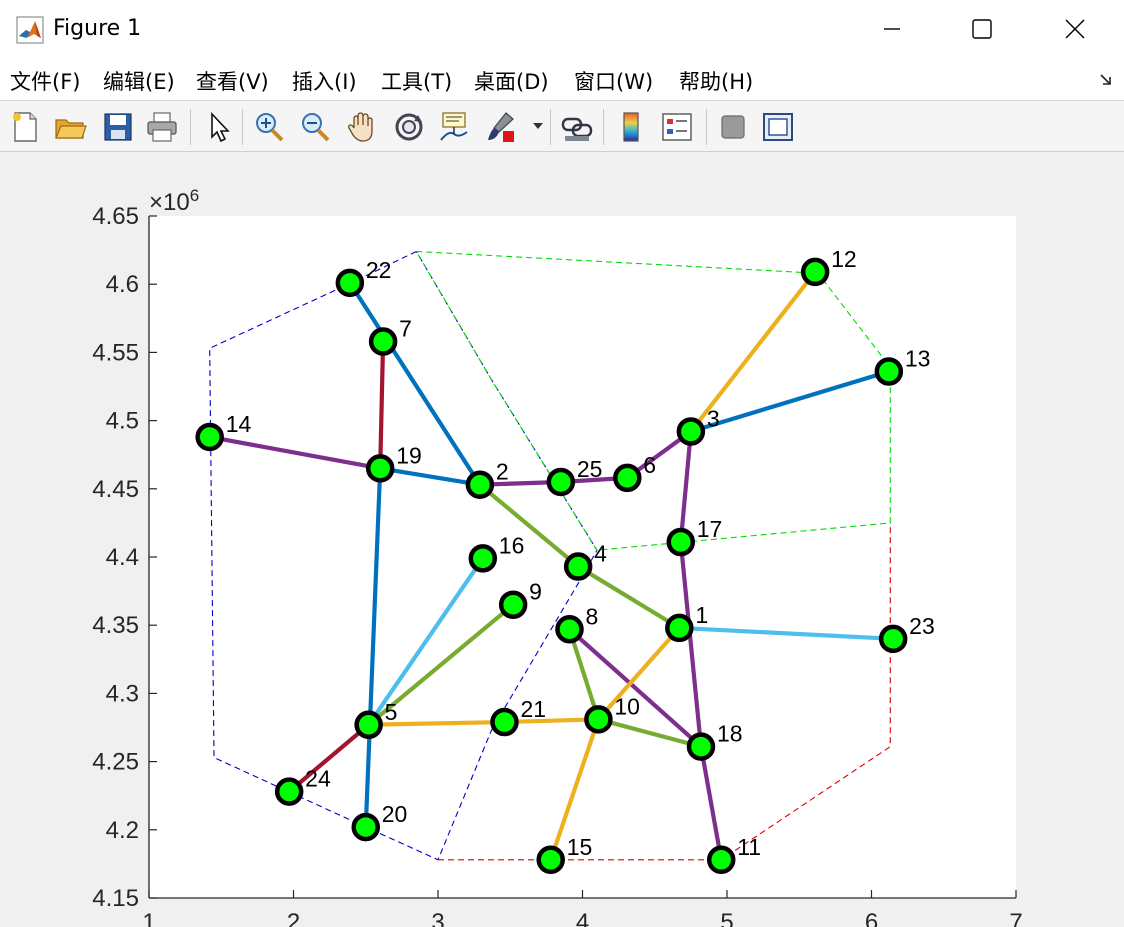 This screenshot has height=927, width=1124. I want to click on print-icon, so click(162, 127).